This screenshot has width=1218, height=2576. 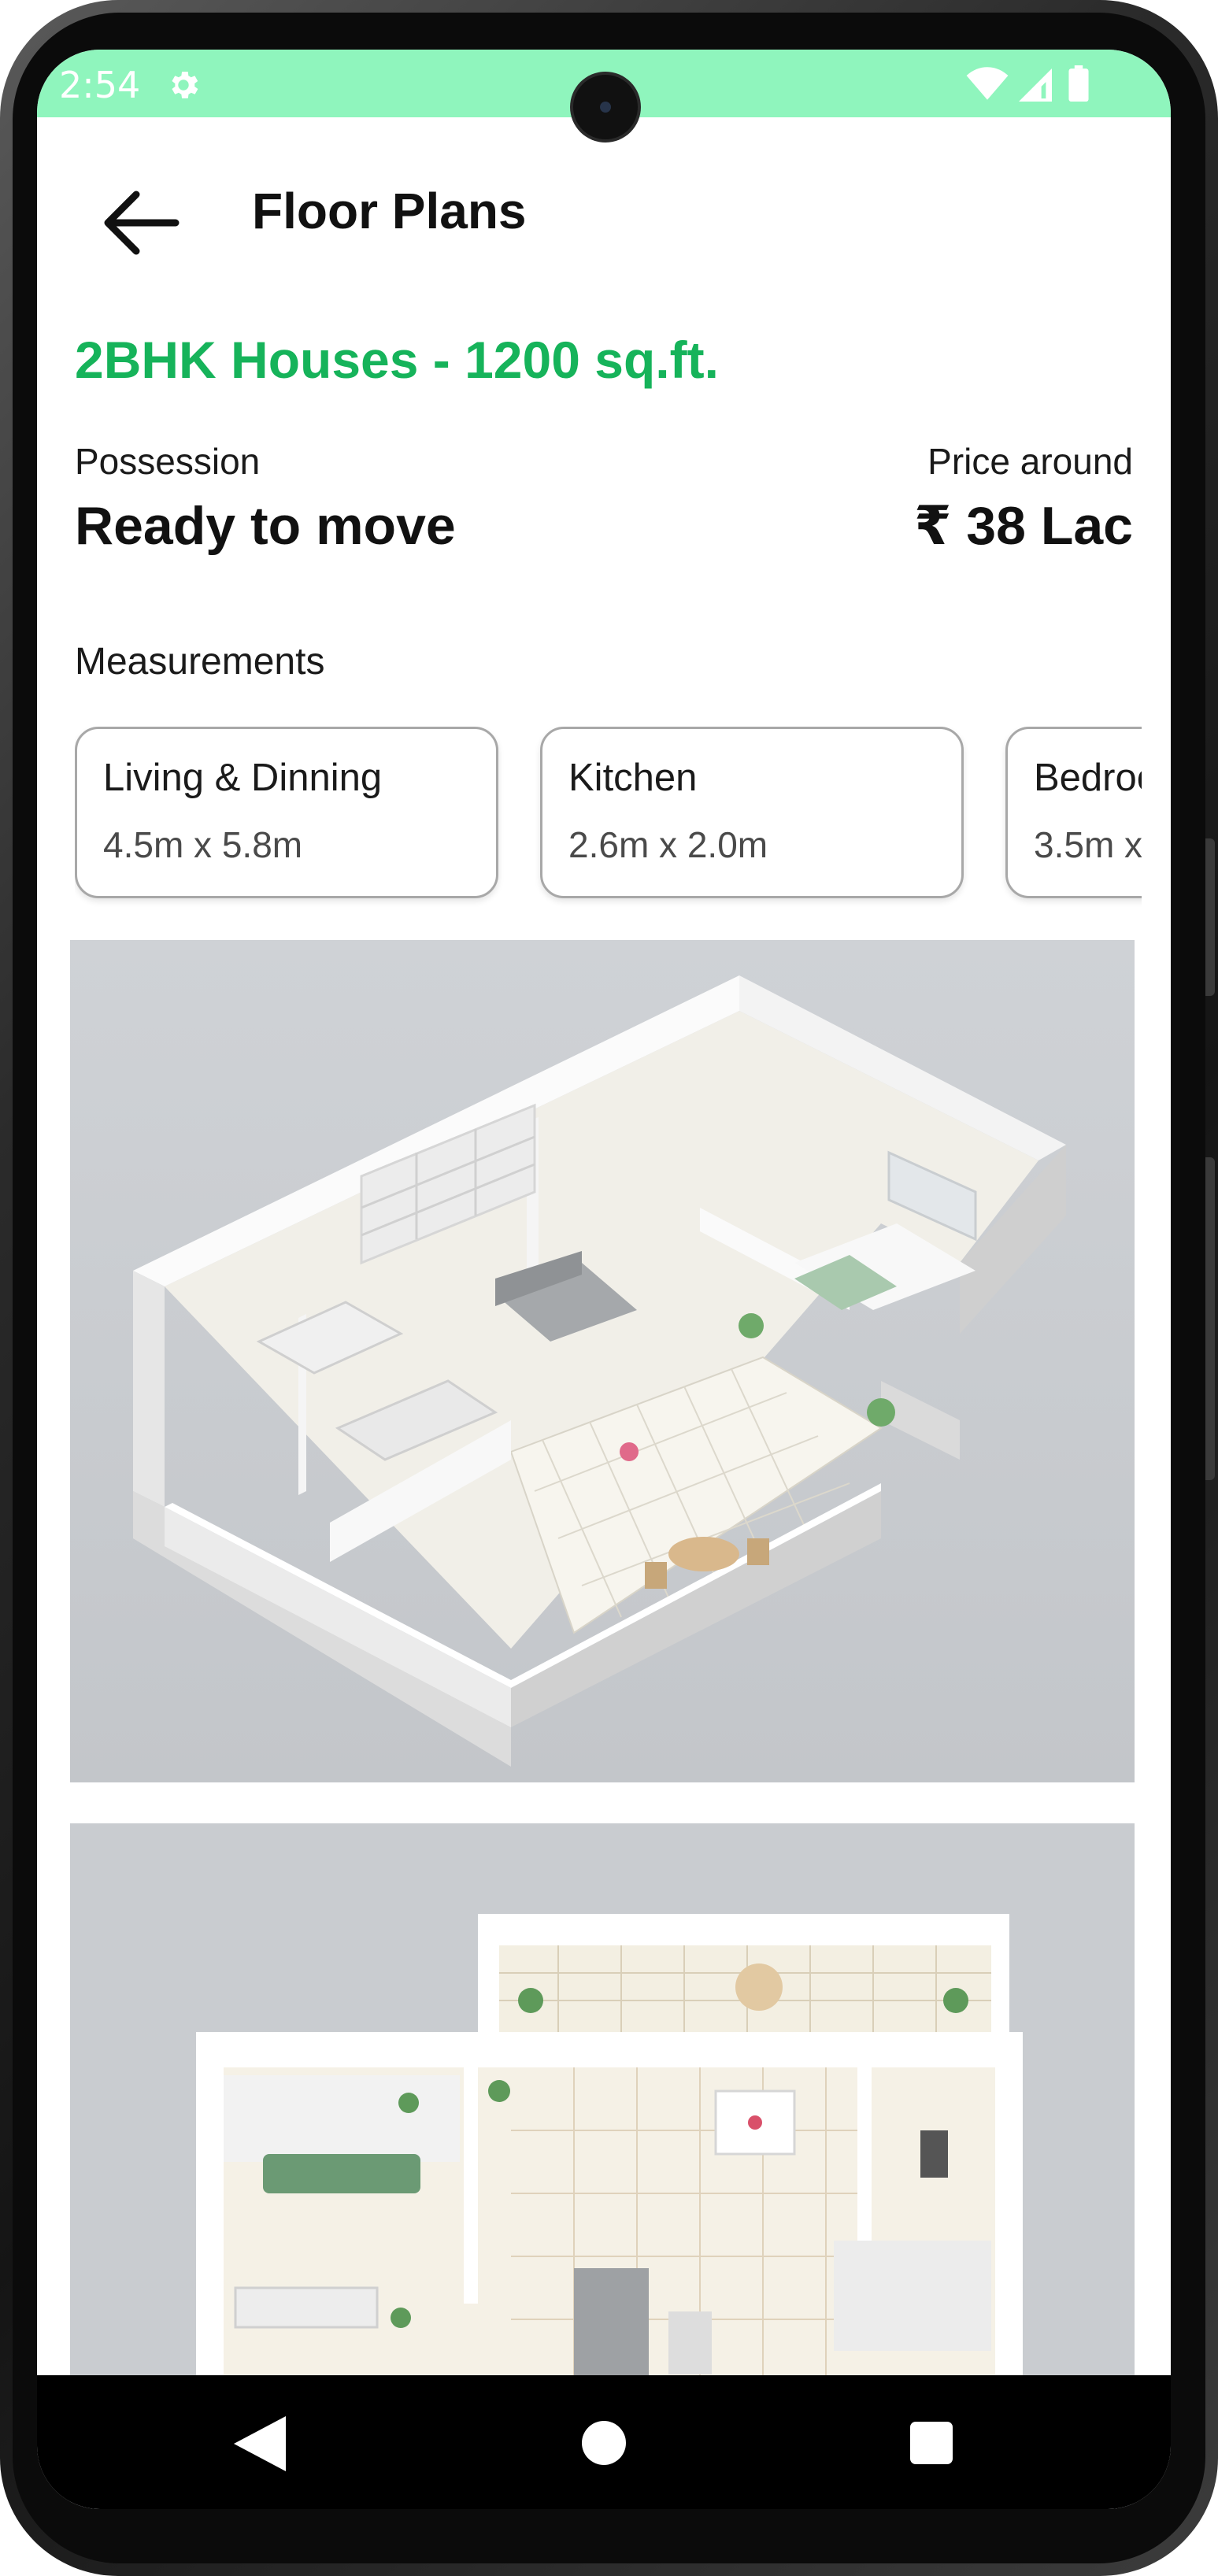 What do you see at coordinates (1088, 844) in the screenshot?
I see `room-size: 3.5m x` at bounding box center [1088, 844].